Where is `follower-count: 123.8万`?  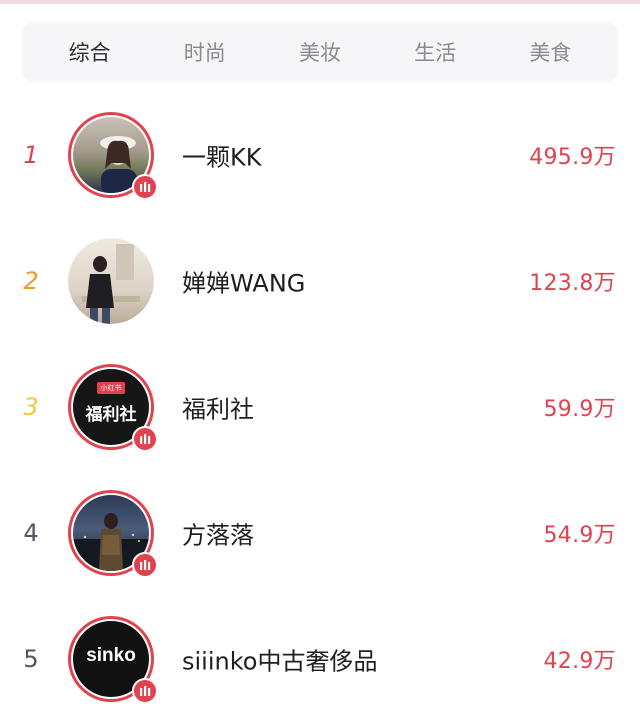
follower-count: 123.8万 is located at coordinates (572, 283).